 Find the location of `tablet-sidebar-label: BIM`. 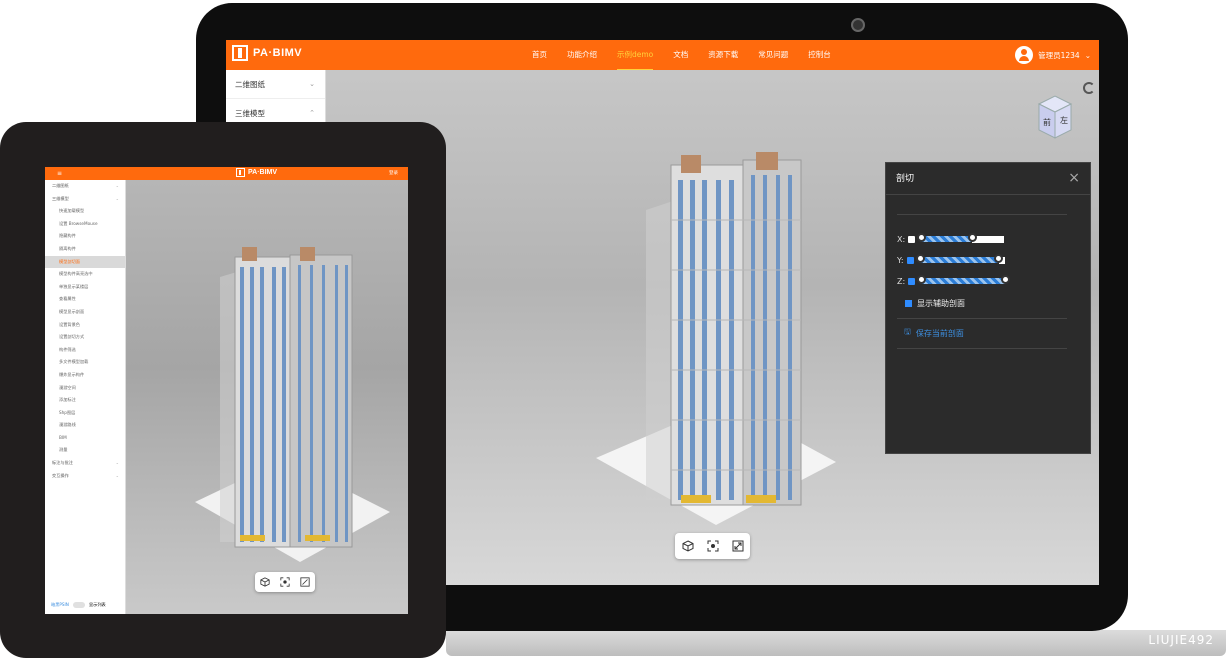

tablet-sidebar-label: BIM is located at coordinates (63, 437).